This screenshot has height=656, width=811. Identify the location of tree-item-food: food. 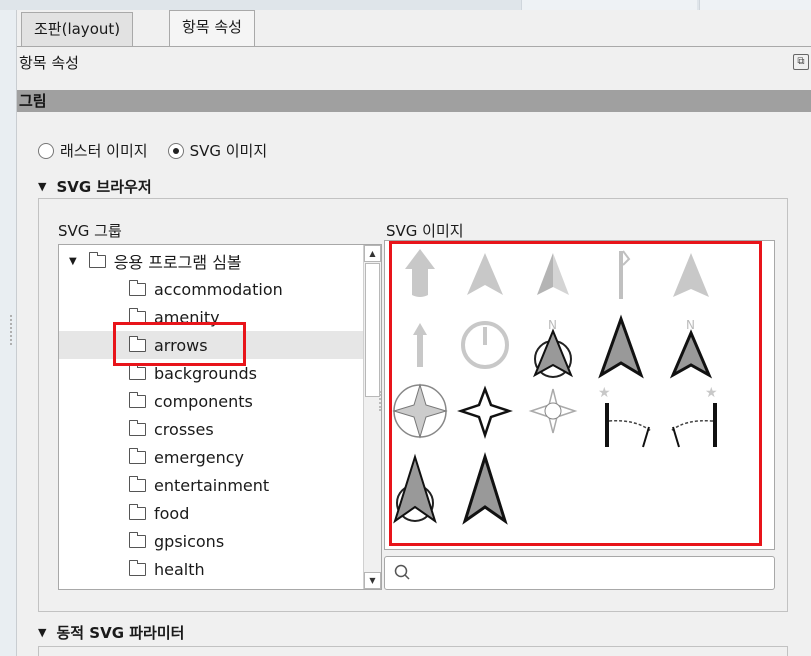
(211, 513).